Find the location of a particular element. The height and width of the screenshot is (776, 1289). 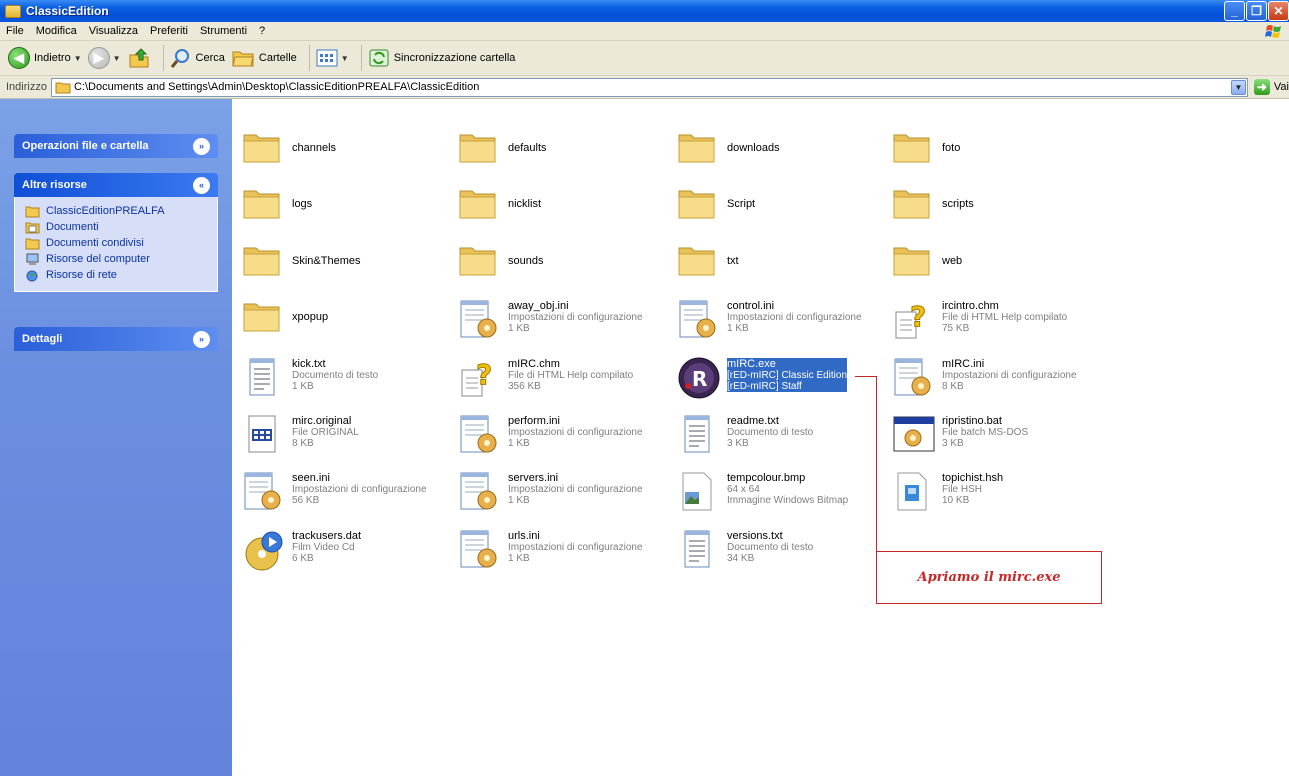

menu-preferiti: Preferiti is located at coordinates (169, 31).